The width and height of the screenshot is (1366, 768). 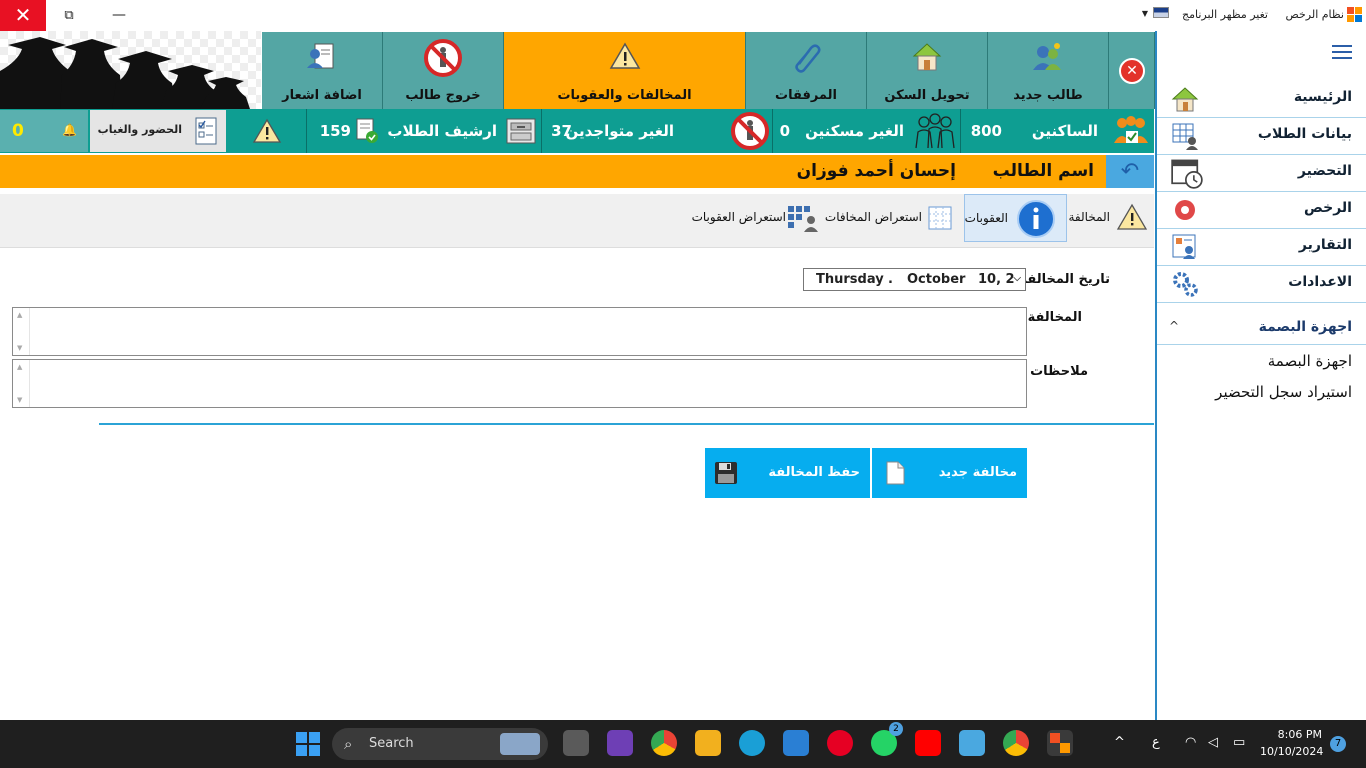 I want to click on sidebar-item-preparation: التحضير, so click(x=1261, y=173).